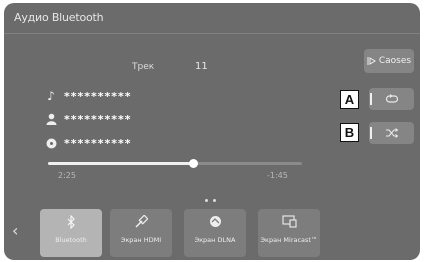 Image resolution: width=424 pixels, height=262 pixels. What do you see at coordinates (98, 143) in the screenshot?
I see `album-name: **********` at bounding box center [98, 143].